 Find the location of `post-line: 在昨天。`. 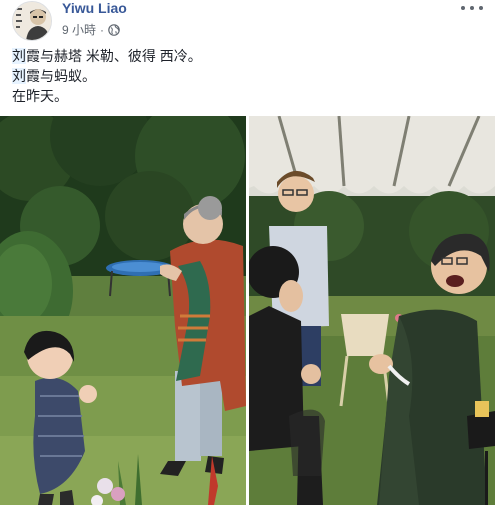

post-line: 在昨天。 is located at coordinates (40, 96).